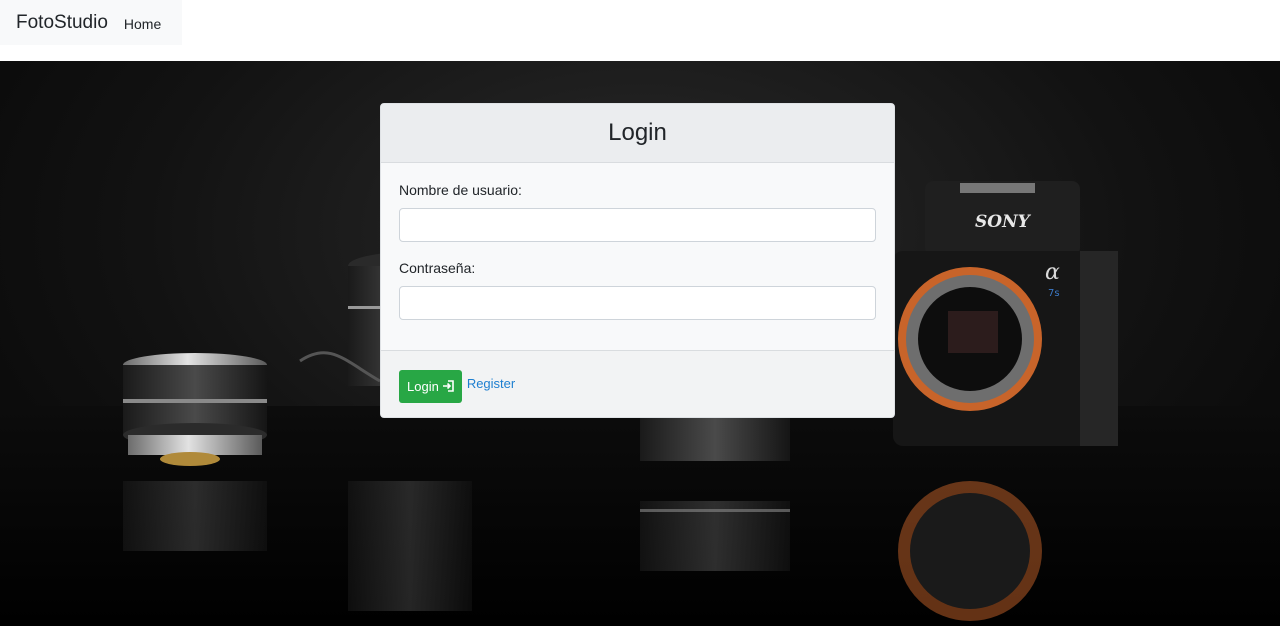  What do you see at coordinates (423, 386) in the screenshot?
I see `login-button-label: Login` at bounding box center [423, 386].